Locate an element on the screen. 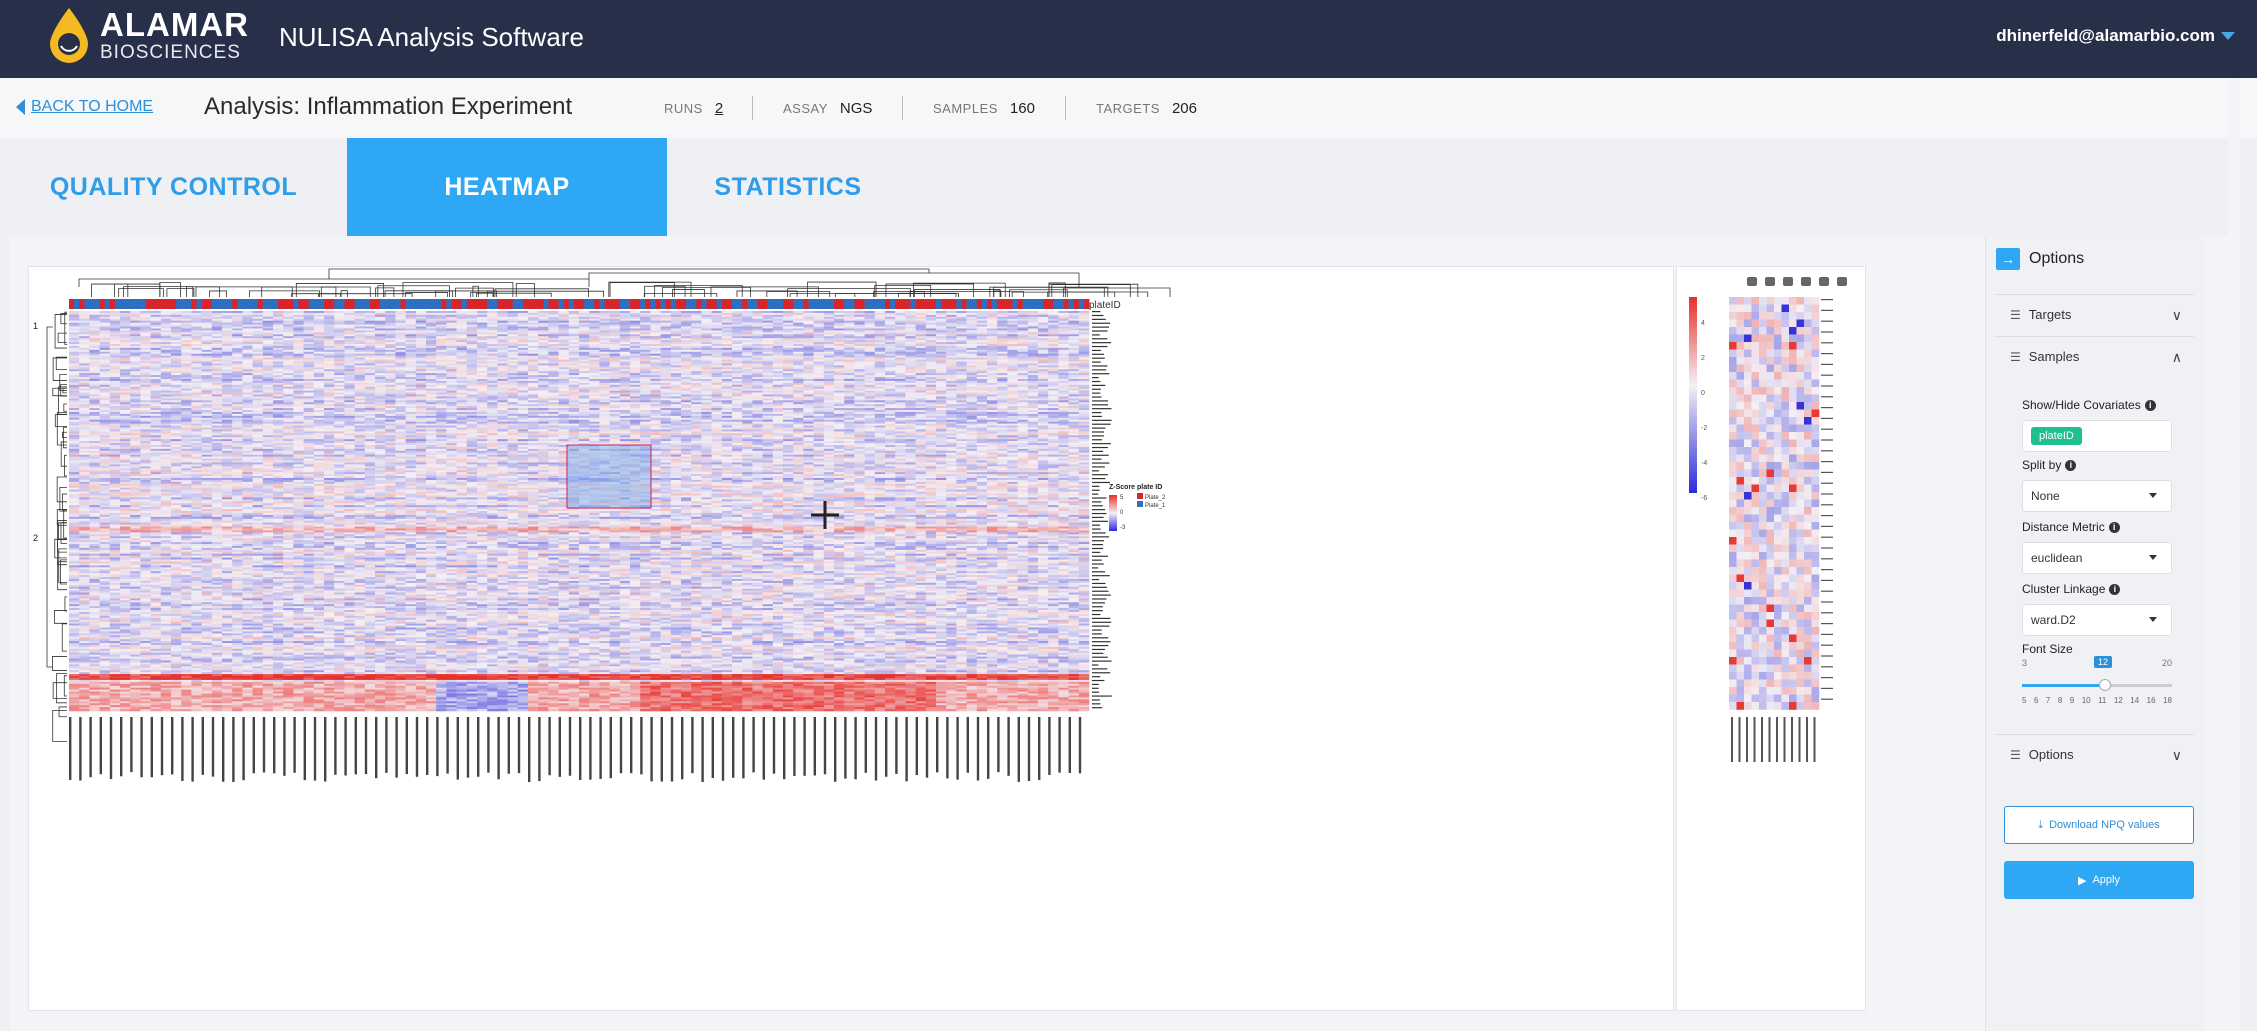  user-menu: dhinerfeld@alamarbio.com is located at coordinates (2115, 36).